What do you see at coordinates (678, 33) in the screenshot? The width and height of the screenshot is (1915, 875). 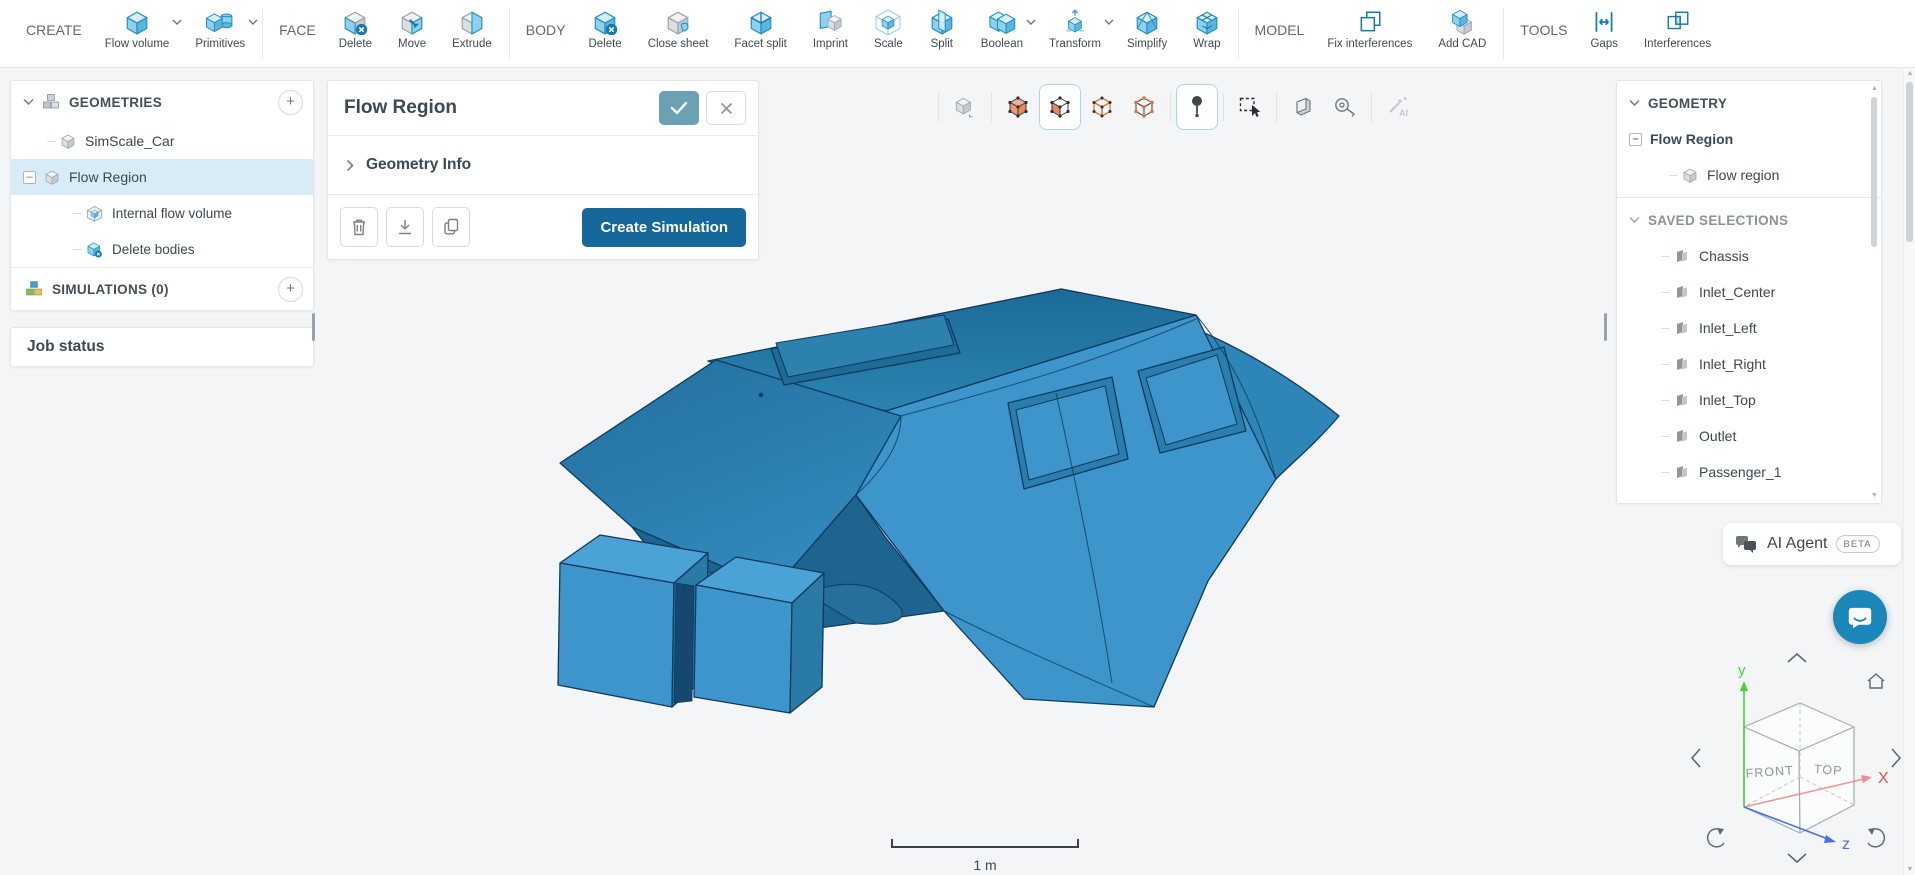 I see `toolbar-button-close-sheet: Close sheet` at bounding box center [678, 33].